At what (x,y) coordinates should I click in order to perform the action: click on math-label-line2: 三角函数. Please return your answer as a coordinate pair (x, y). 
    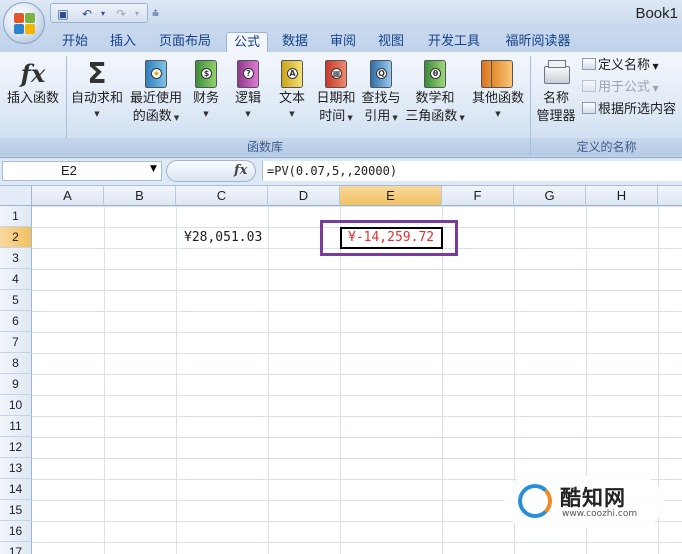
    Looking at the image, I should click on (431, 116).